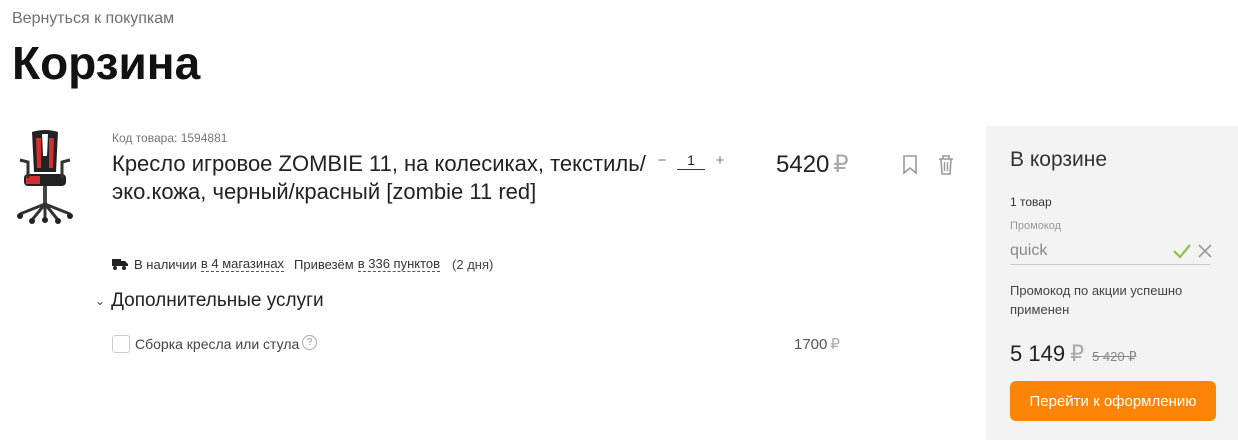  I want to click on truck-icon, so click(120, 264).